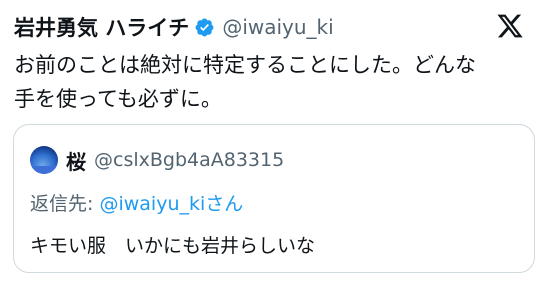 The image size is (550, 281). I want to click on quoted-tweet-header: 桜 @cslxBgb4aA83315, so click(157, 160).